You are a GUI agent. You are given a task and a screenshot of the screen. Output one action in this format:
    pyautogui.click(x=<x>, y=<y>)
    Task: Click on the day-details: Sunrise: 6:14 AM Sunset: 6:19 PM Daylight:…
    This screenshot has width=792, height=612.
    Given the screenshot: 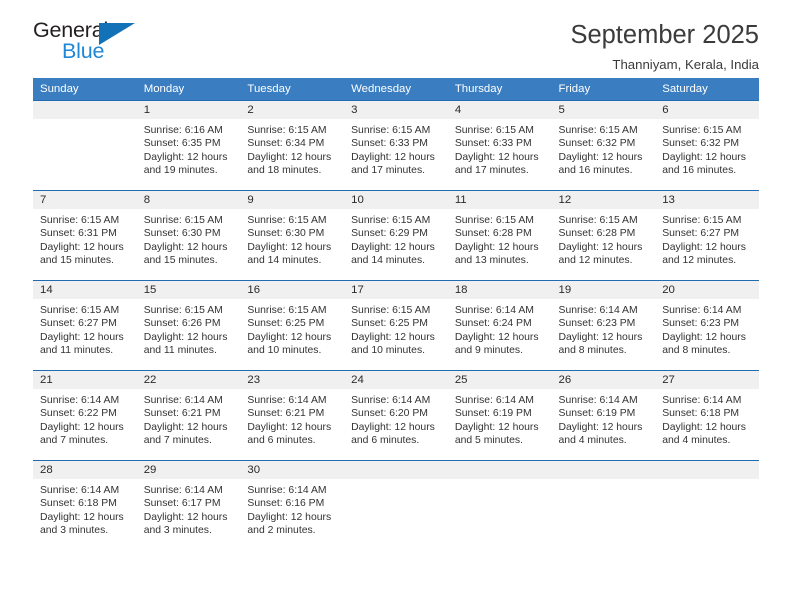 What is the action you would take?
    pyautogui.click(x=500, y=418)
    